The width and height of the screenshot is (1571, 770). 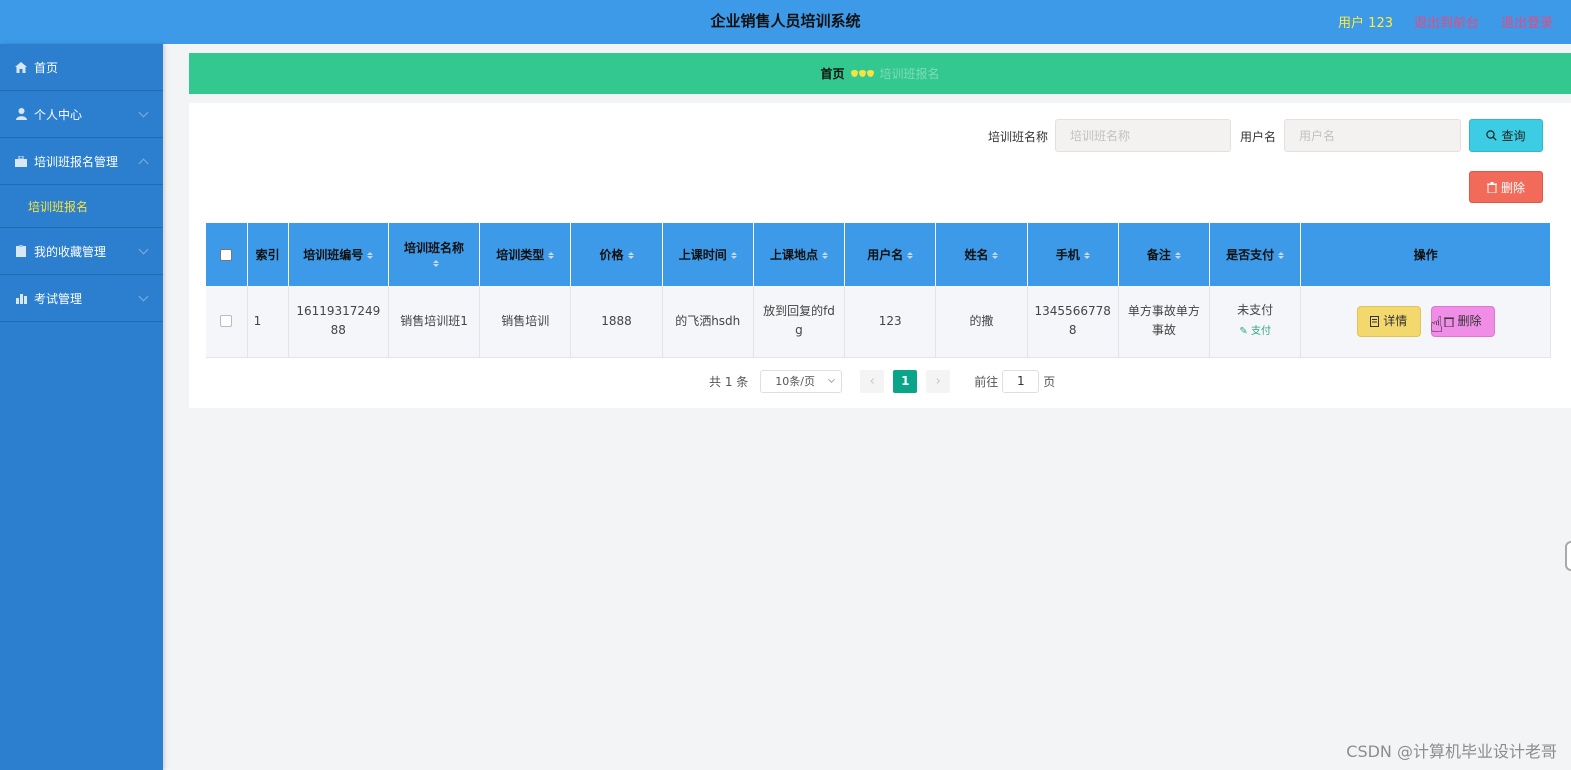 I want to click on column-header-class-type: 培训类型, so click(x=525, y=254).